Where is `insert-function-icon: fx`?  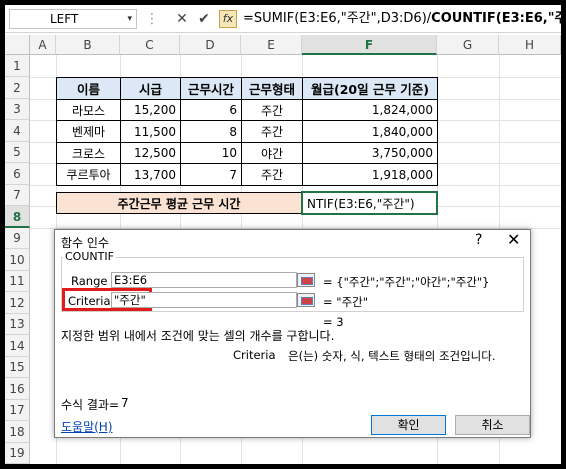 insert-function-icon: fx is located at coordinates (228, 19).